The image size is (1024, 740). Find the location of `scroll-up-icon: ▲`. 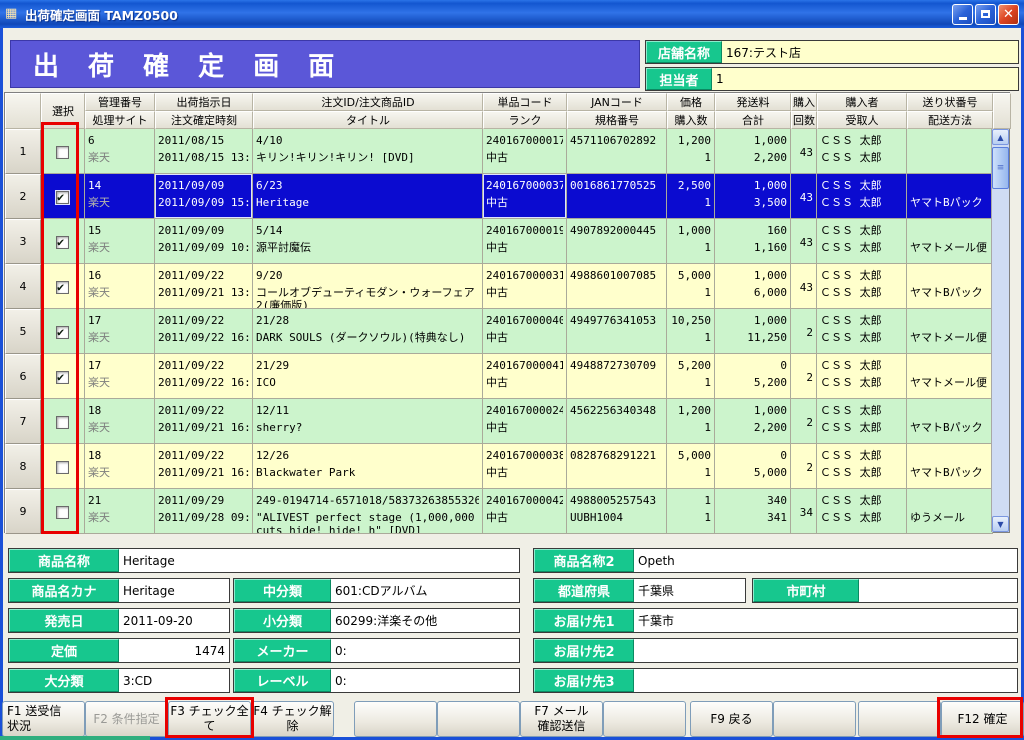

scroll-up-icon: ▲ is located at coordinates (1000, 137).